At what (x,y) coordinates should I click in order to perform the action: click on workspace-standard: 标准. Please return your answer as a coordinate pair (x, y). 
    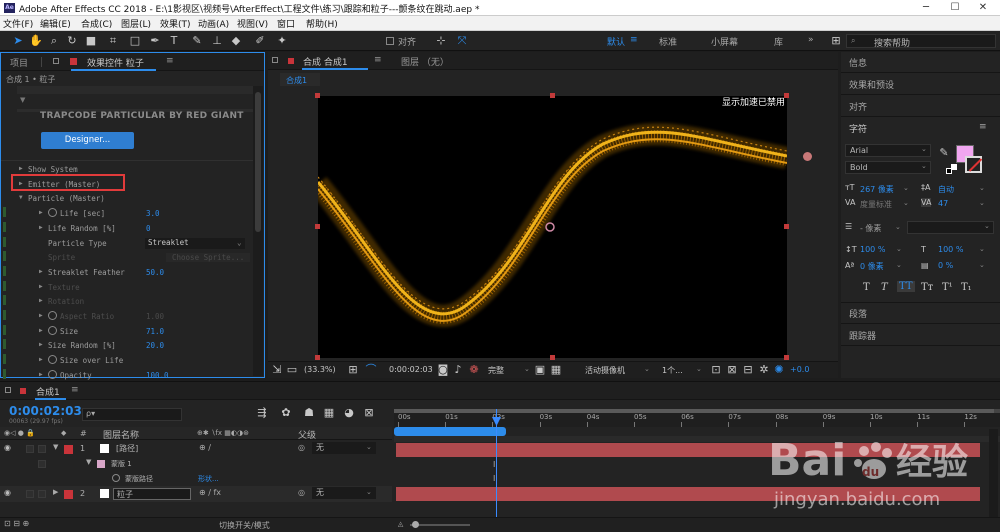
    Looking at the image, I should click on (668, 41).